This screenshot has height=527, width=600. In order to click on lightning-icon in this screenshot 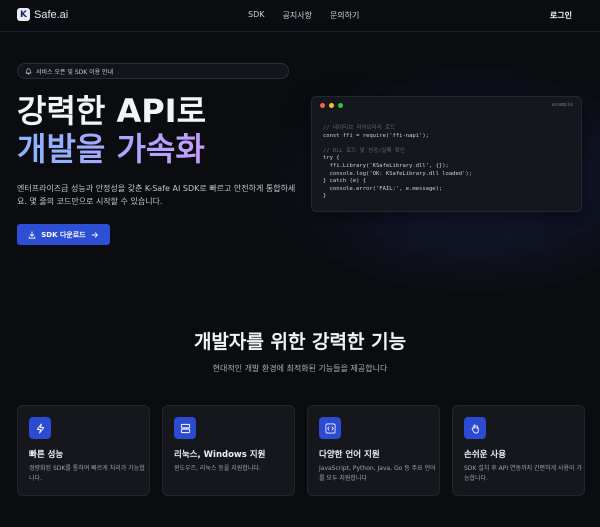, I will do `click(40, 428)`.